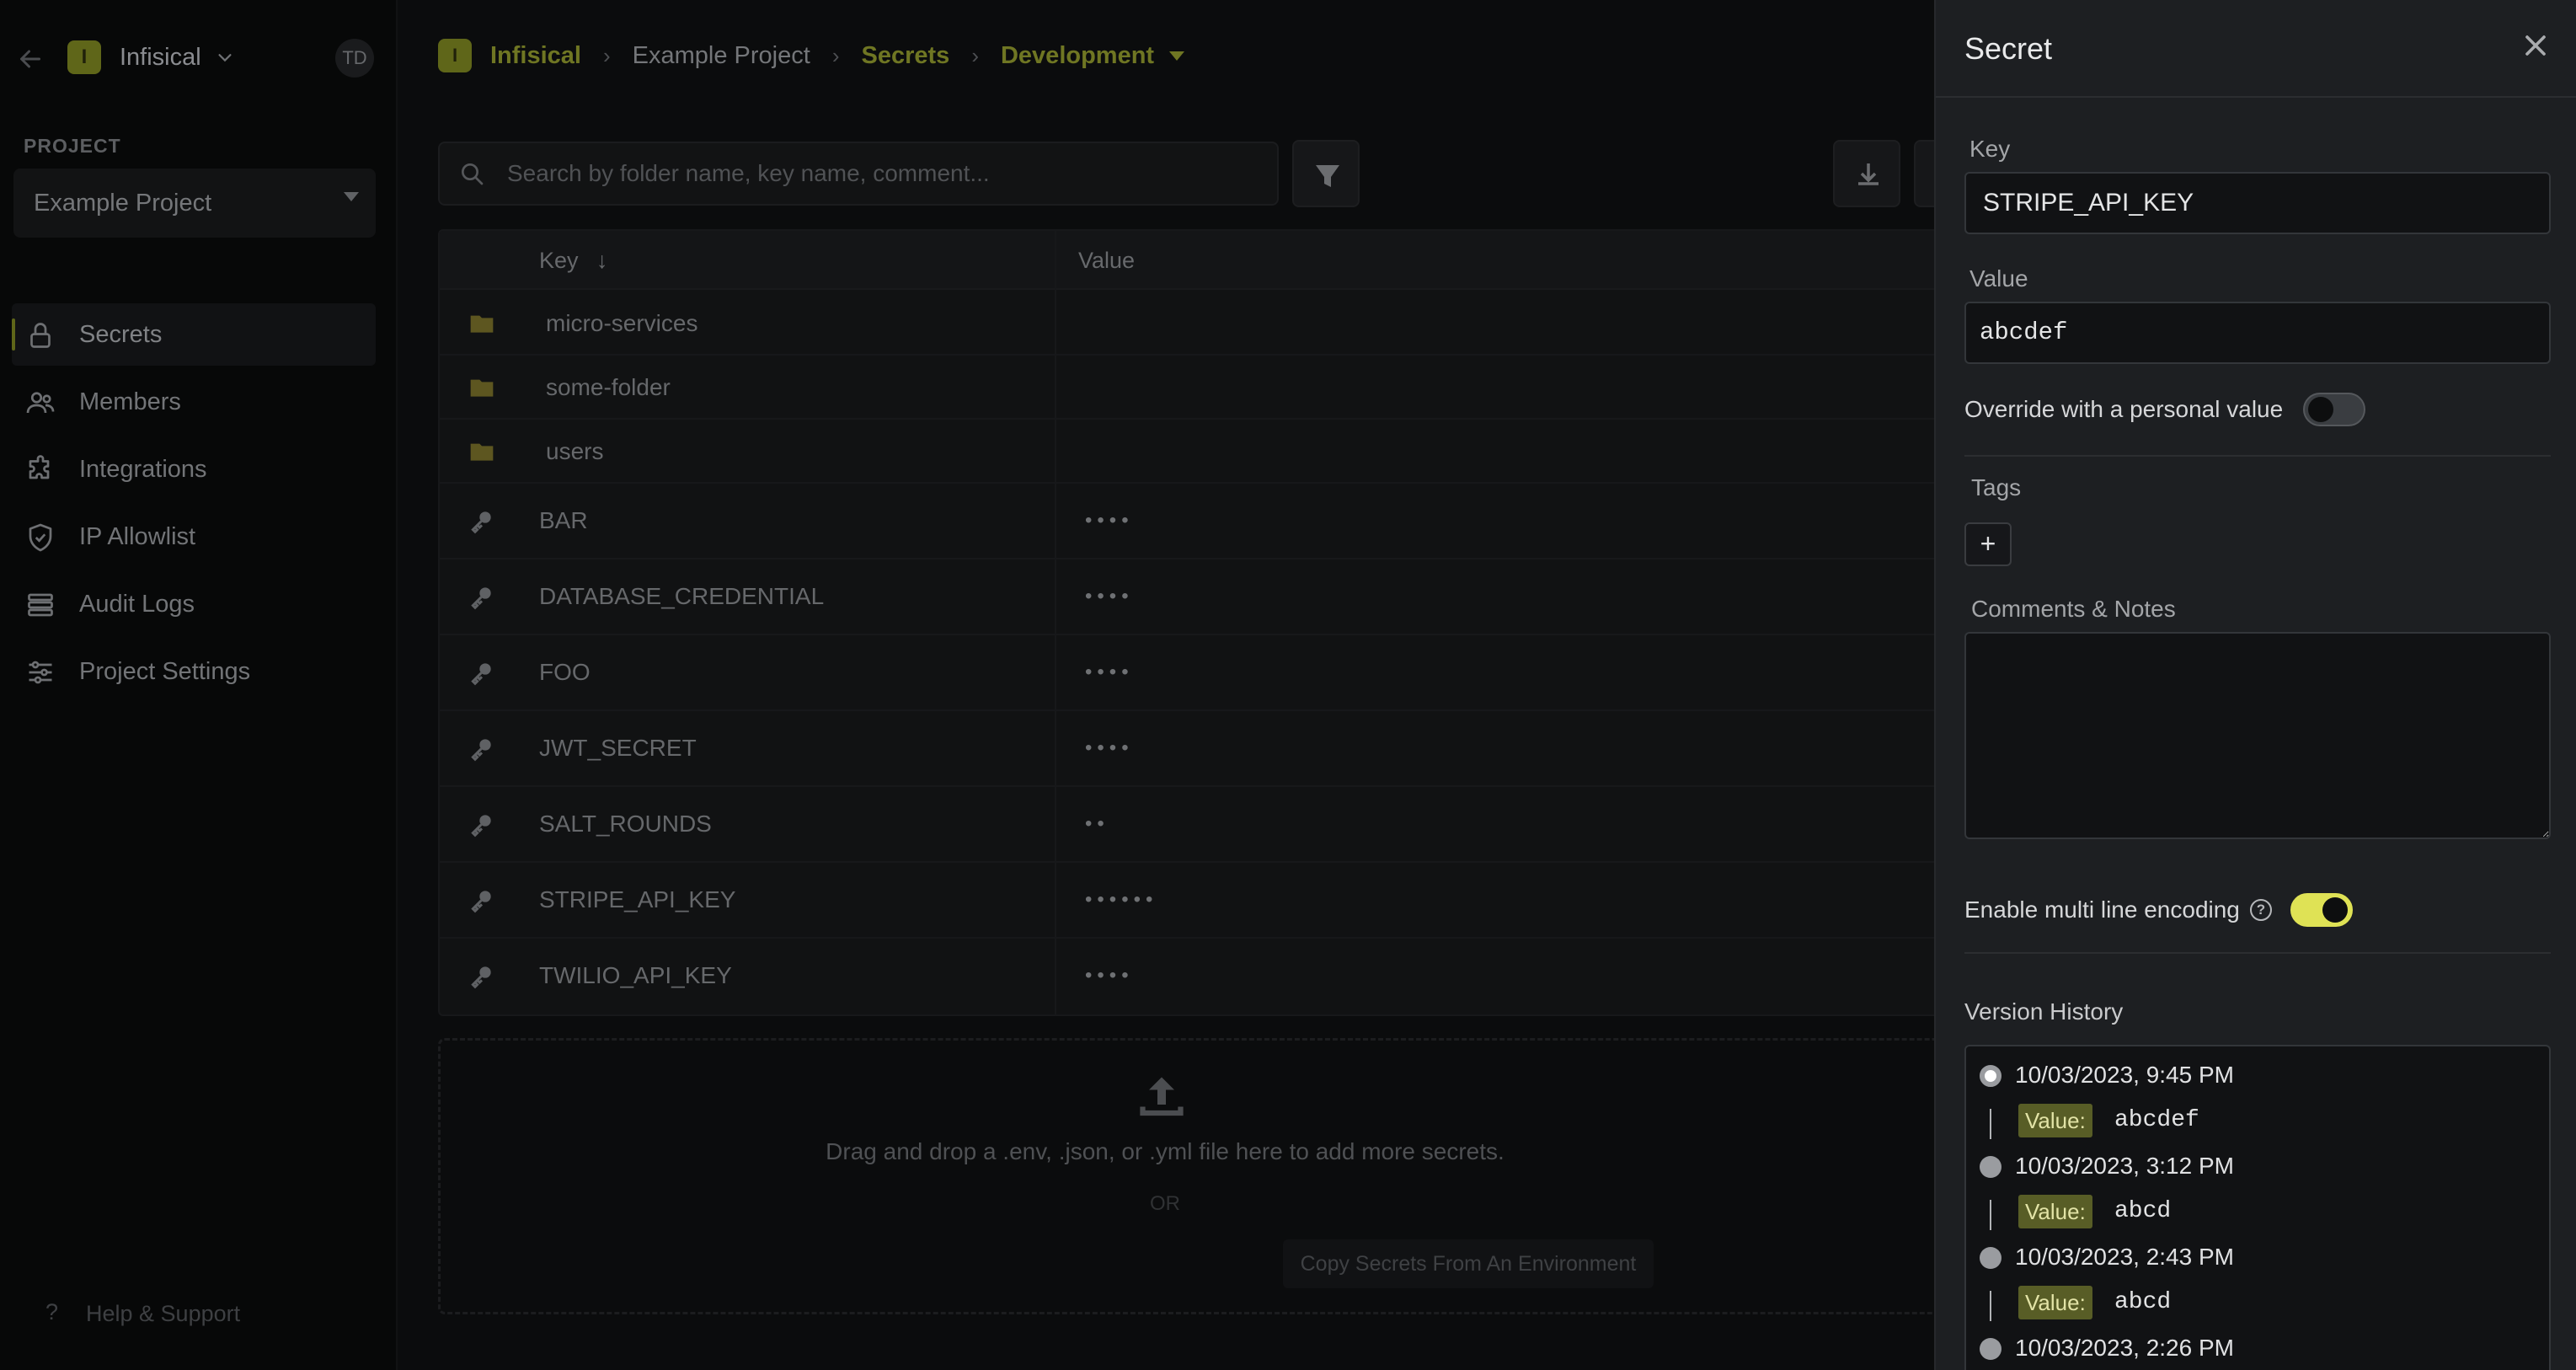 This screenshot has height=1370, width=2576. I want to click on sidebar-item-audit-logs: Audit Logs, so click(199, 605).